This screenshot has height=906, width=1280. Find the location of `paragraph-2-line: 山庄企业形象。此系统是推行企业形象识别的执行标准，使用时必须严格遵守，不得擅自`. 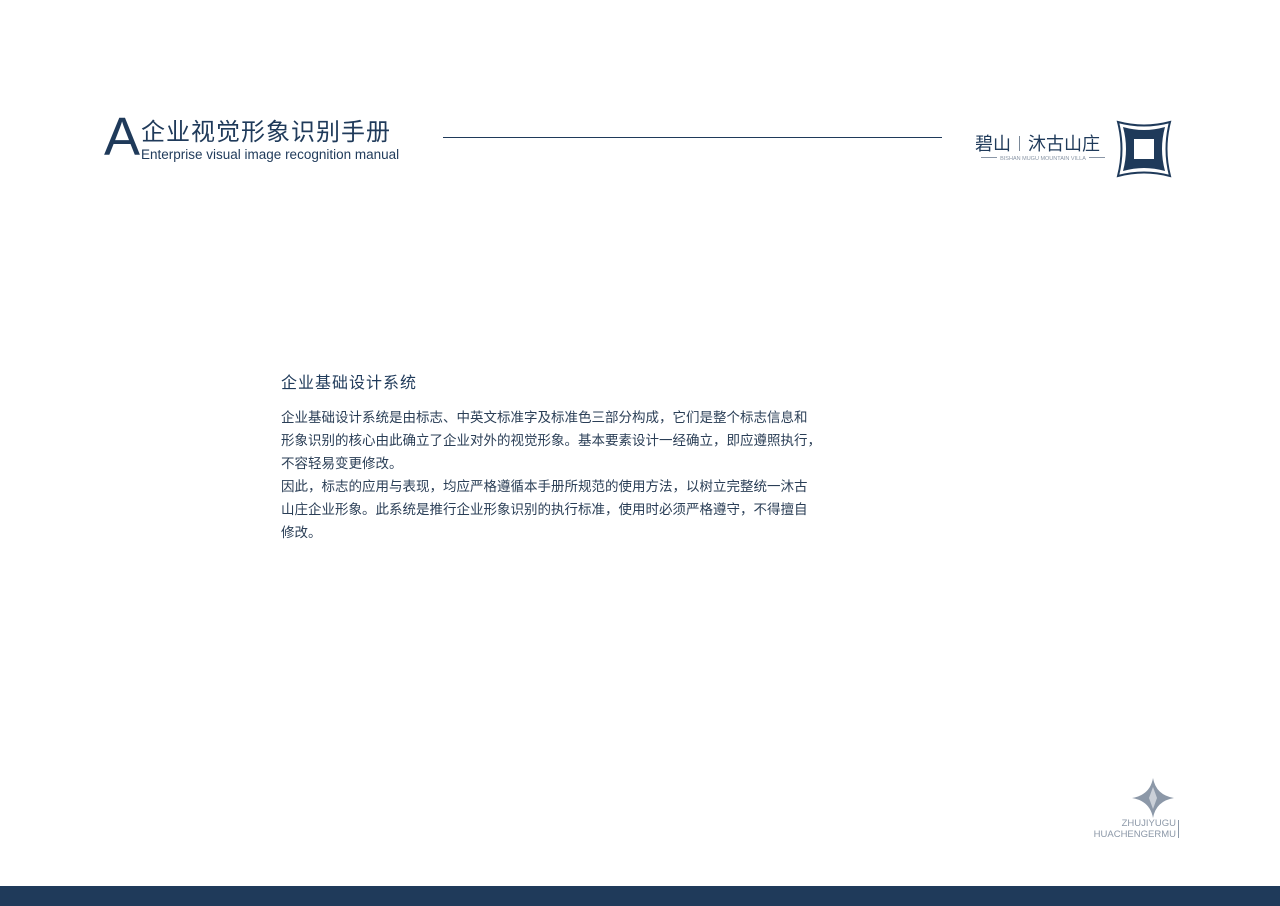

paragraph-2-line: 山庄企业形象。此系统是推行企业形象识别的执行标准，使用时必须严格遵守，不得擅自 is located at coordinates (544, 510).